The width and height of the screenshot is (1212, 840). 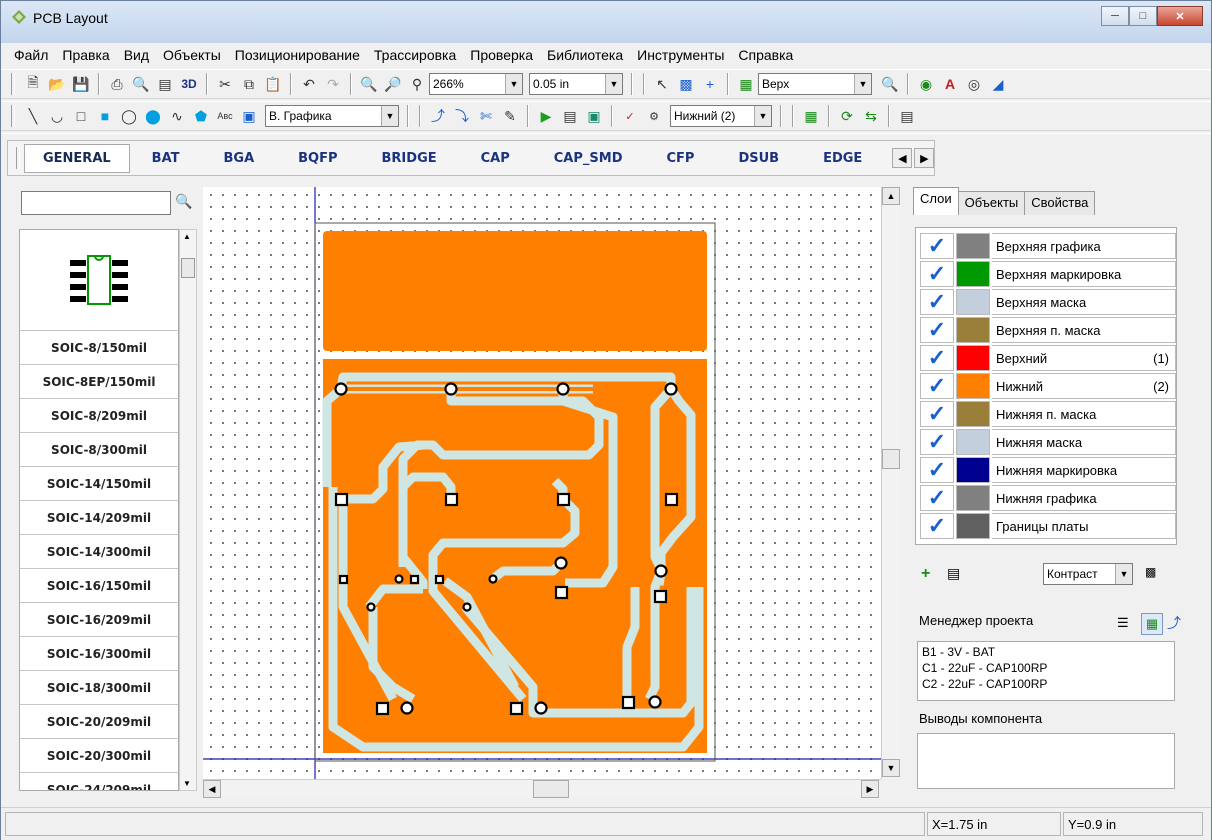 I want to click on lib-tab-bridge: BRIDGE, so click(x=409, y=158).